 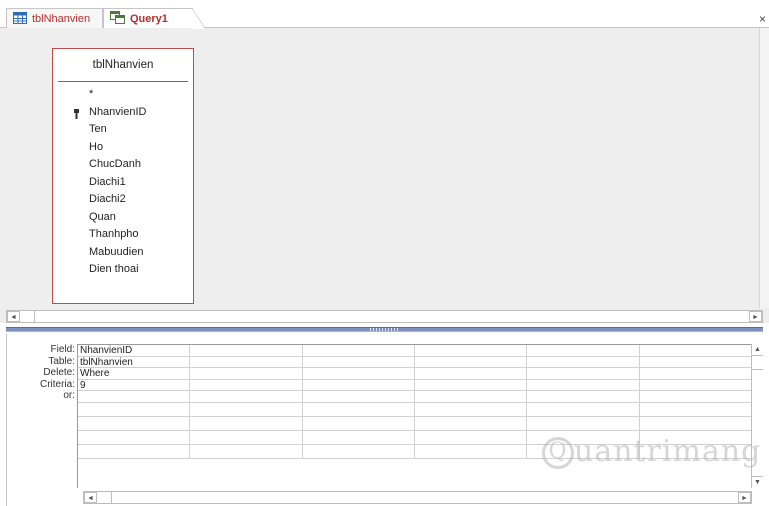 What do you see at coordinates (41, 373) in the screenshot?
I see `grid-row-labels: Field: Table: Delete: Criteria: or:` at bounding box center [41, 373].